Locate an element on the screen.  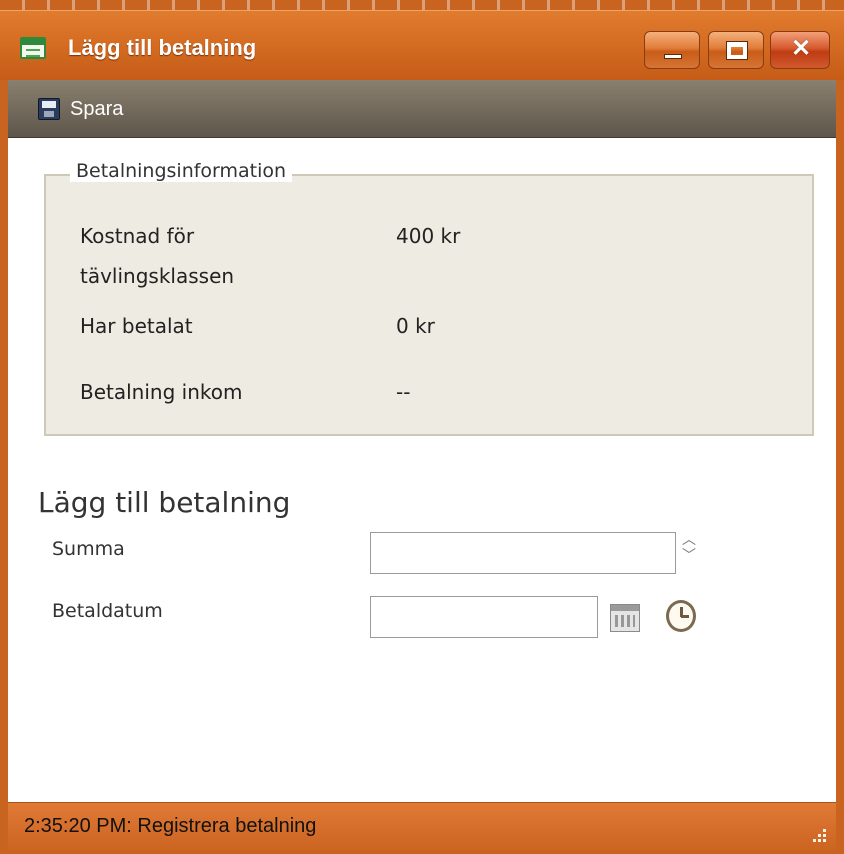
spin-up-icon: ︿ is located at coordinates (689, 540).